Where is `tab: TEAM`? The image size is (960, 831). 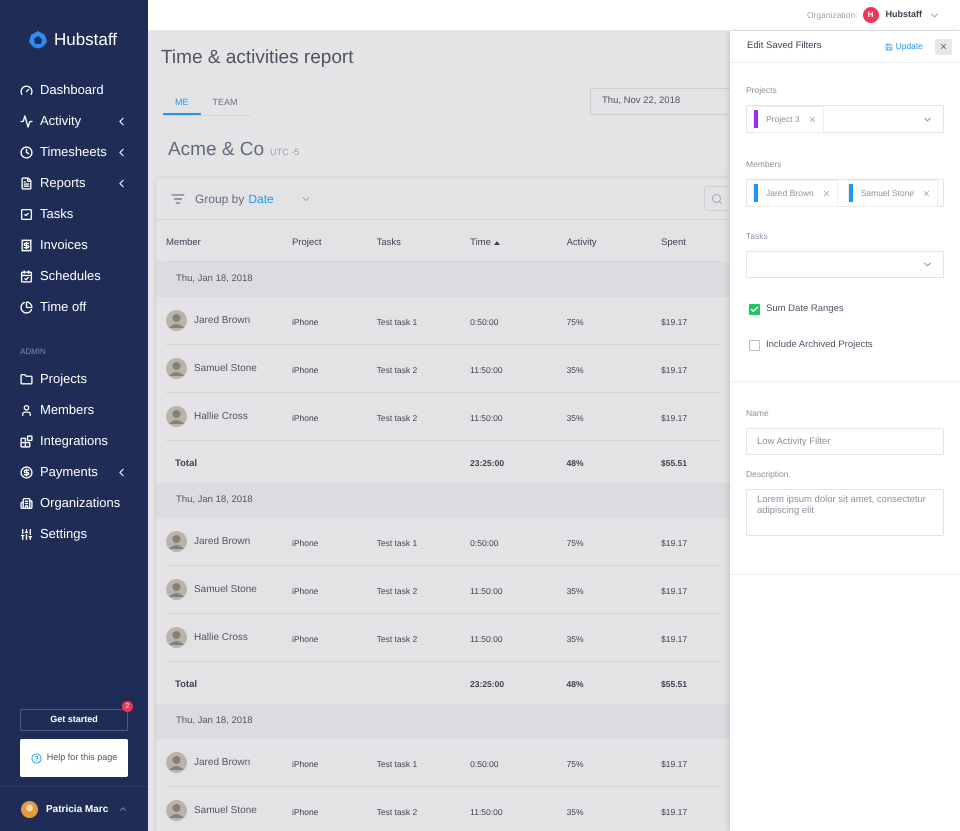
tab: TEAM is located at coordinates (225, 103).